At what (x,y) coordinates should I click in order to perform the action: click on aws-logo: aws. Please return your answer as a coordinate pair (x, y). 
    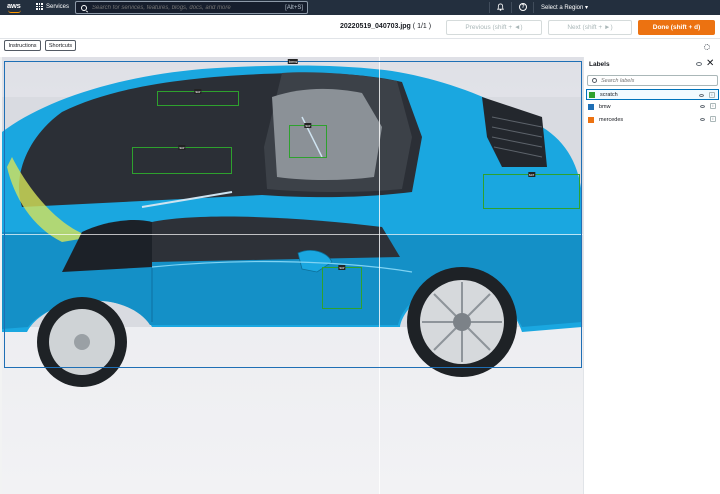
    Looking at the image, I should click on (15, 7).